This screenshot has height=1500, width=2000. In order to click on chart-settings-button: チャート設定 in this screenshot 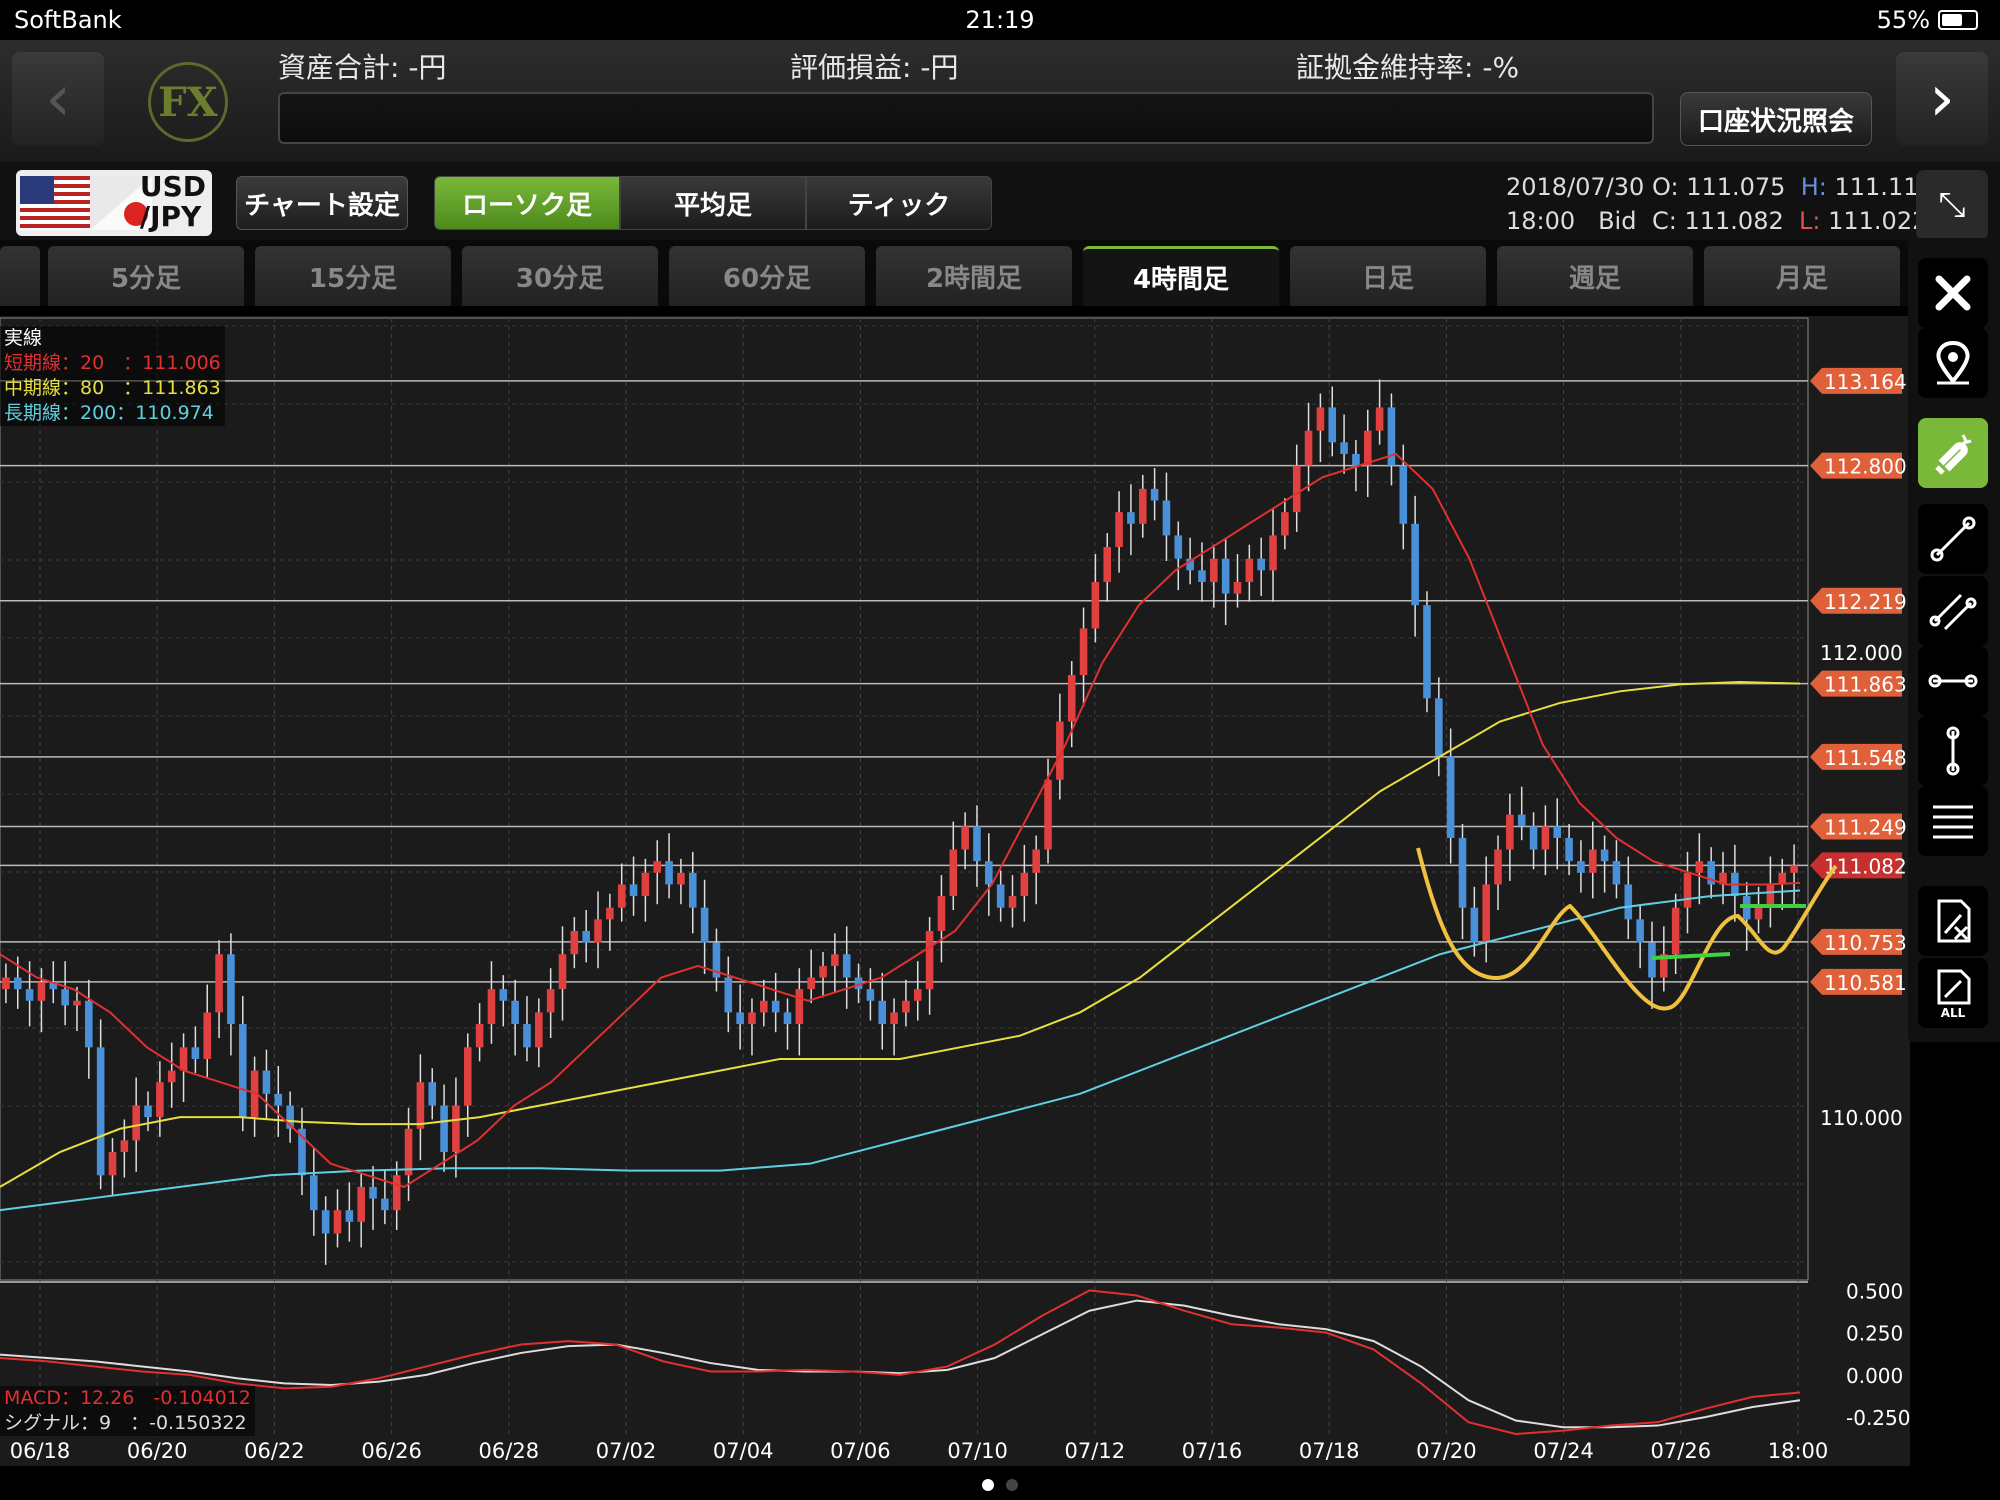, I will do `click(322, 203)`.